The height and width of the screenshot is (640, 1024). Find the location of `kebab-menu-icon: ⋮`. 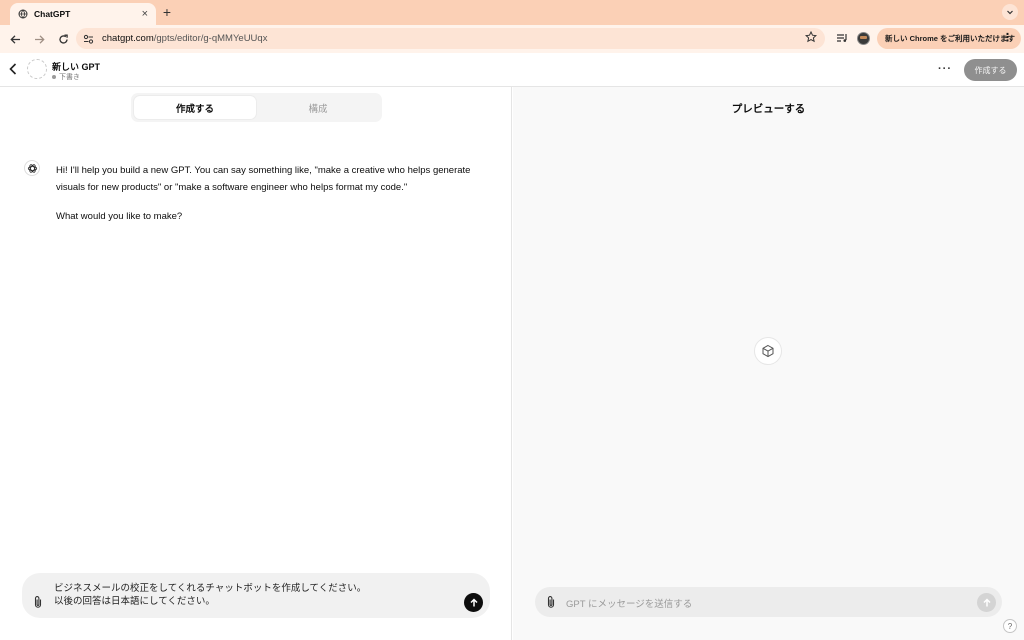

kebab-menu-icon: ⋮ is located at coordinates (1007, 37).